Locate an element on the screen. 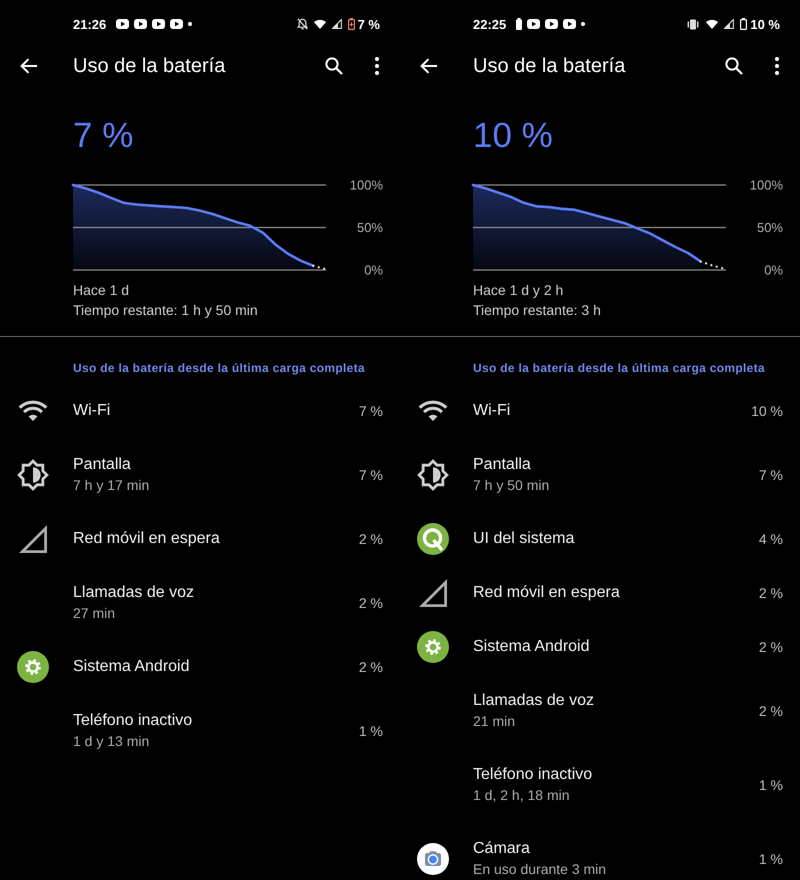 This screenshot has width=800, height=880. usage-title: UI del sistema is located at coordinates (523, 539).